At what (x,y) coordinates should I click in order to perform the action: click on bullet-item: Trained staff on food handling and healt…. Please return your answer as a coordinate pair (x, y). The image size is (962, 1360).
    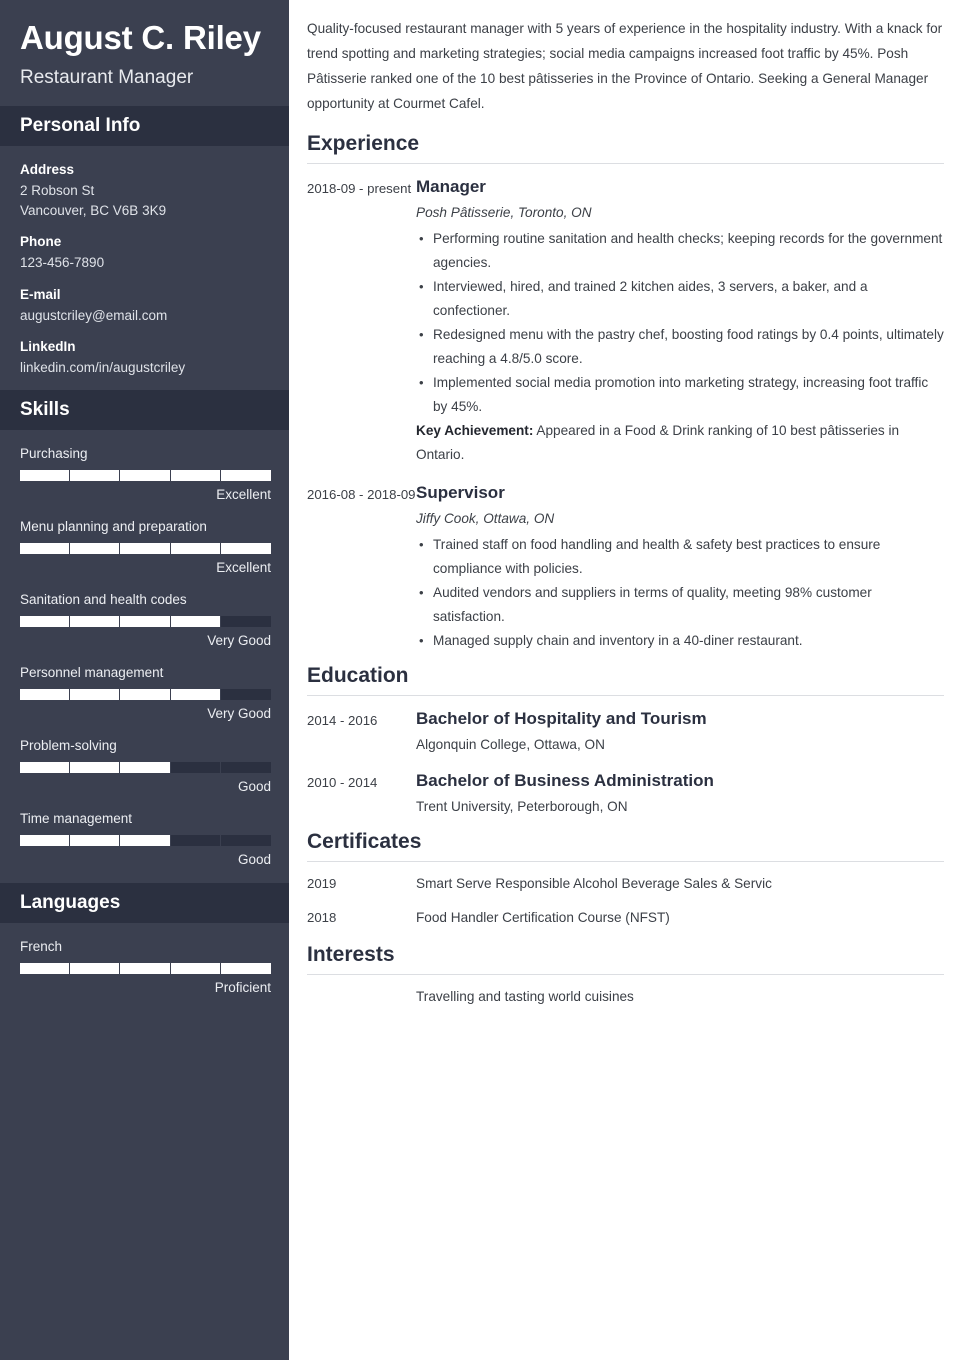
    Looking at the image, I should click on (680, 557).